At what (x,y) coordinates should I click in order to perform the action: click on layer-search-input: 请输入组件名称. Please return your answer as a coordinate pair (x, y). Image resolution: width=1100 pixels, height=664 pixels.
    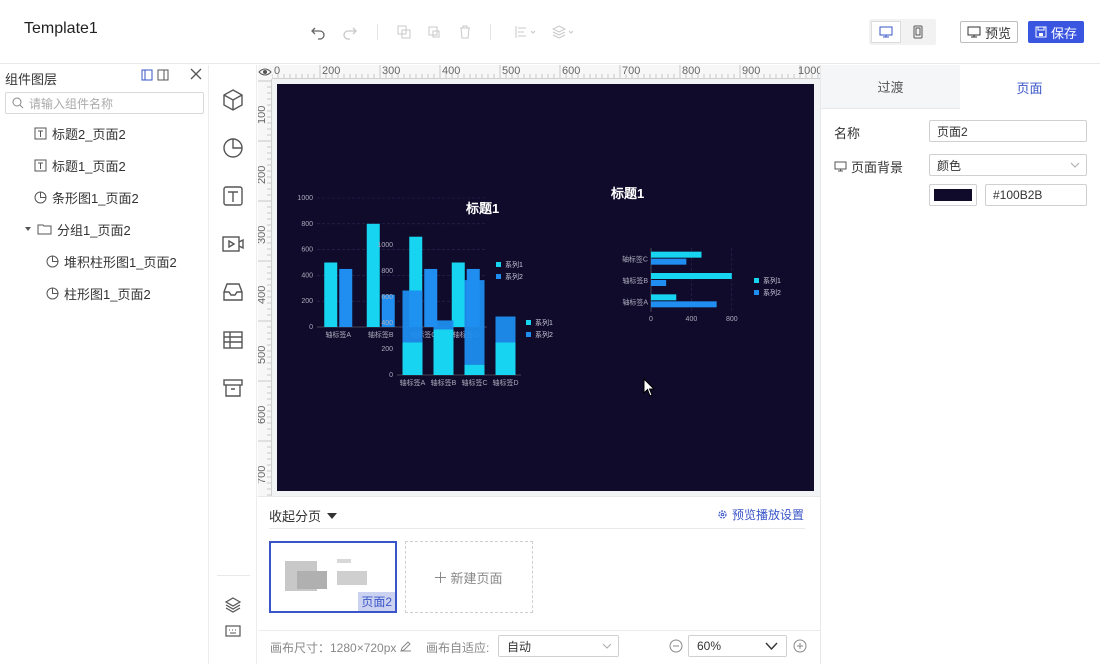
    Looking at the image, I should click on (104, 103).